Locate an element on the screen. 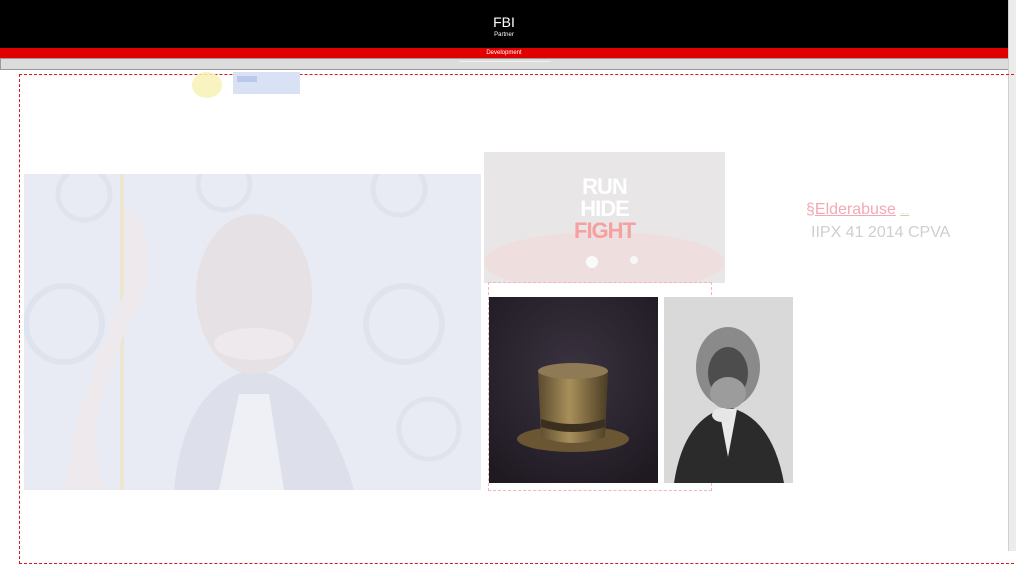  header-subtitle: Partner is located at coordinates (504, 35).